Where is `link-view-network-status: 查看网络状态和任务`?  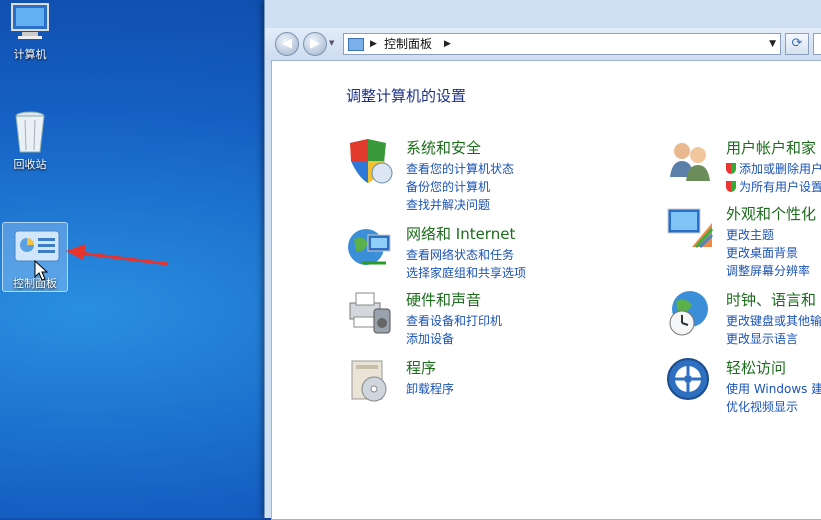
link-view-network-status: 查看网络状态和任务 is located at coordinates (466, 255).